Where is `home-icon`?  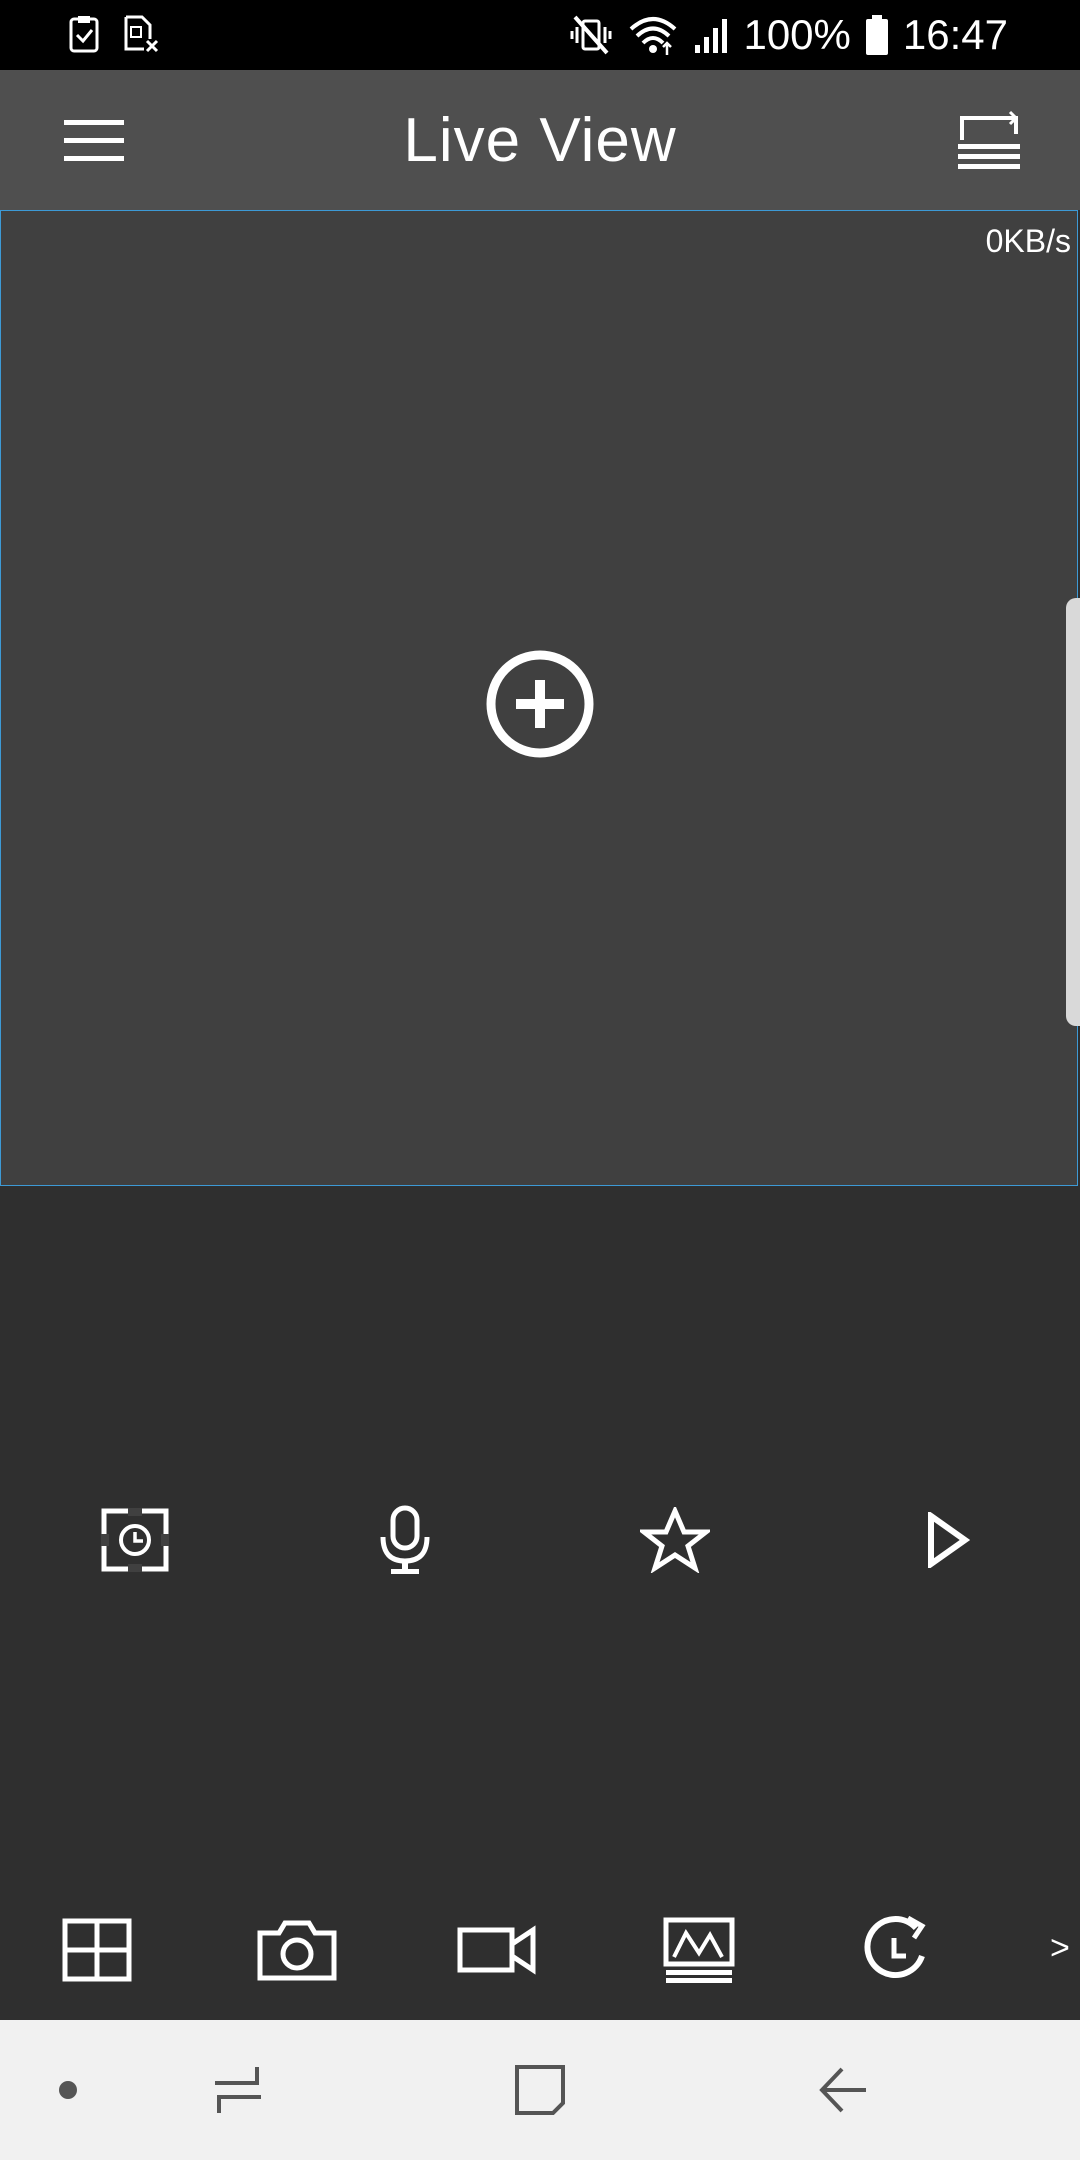 home-icon is located at coordinates (540, 2090).